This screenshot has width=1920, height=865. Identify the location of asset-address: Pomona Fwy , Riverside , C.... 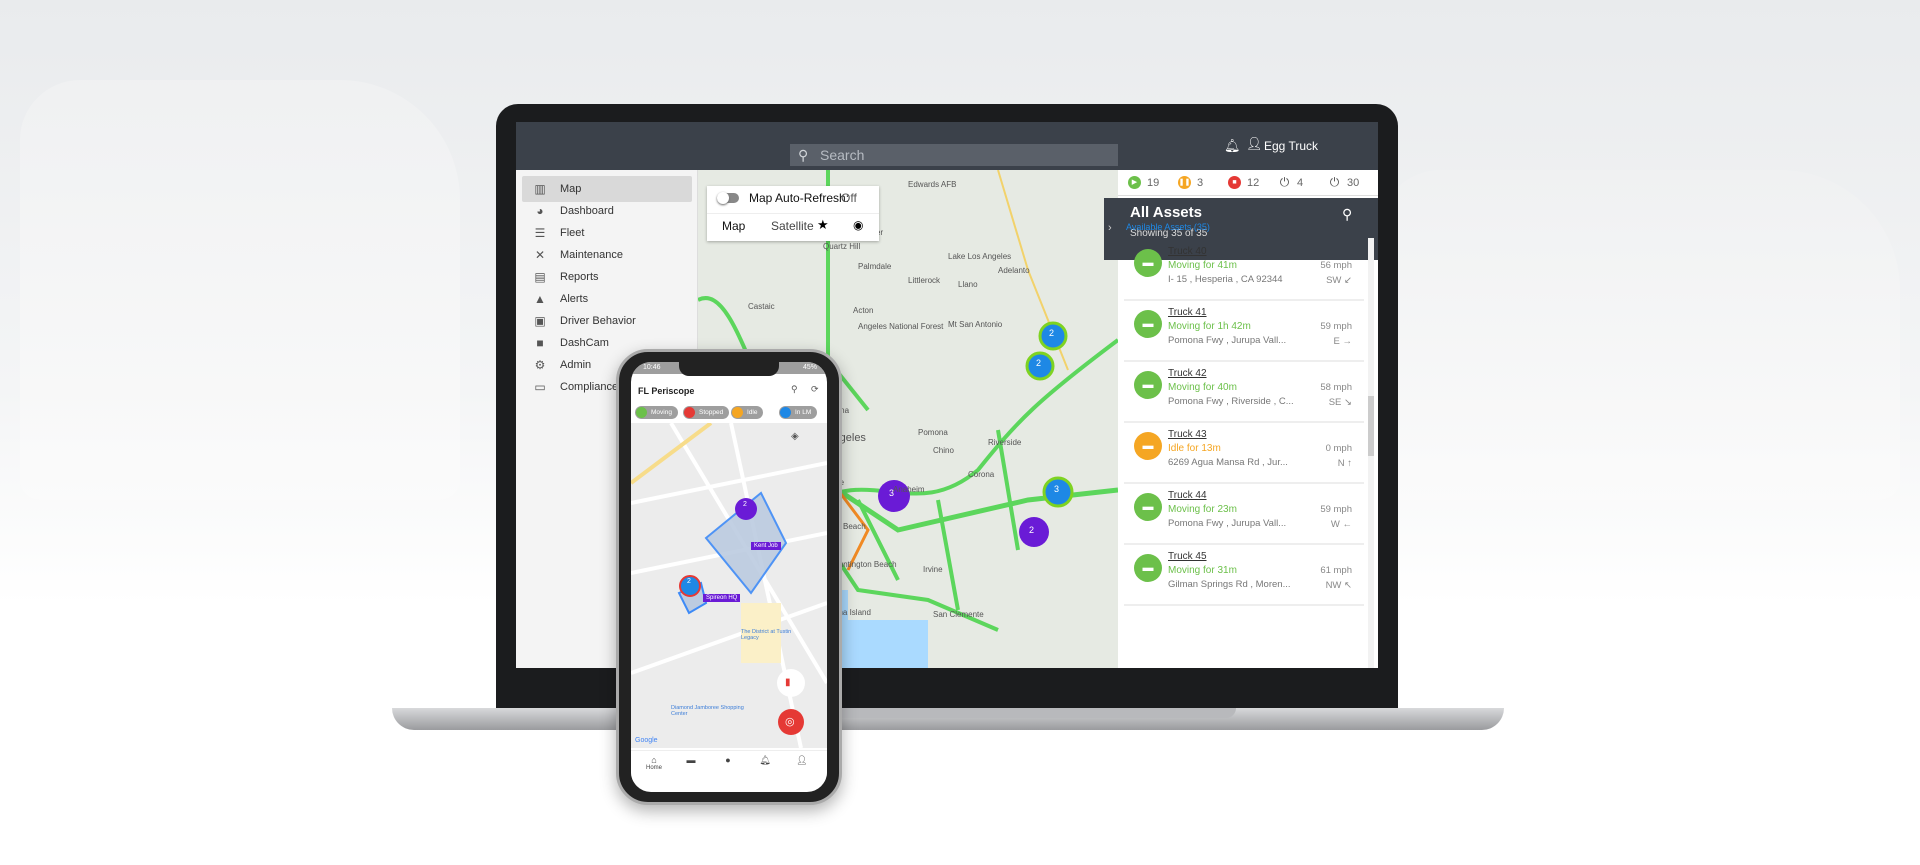
(1231, 401).